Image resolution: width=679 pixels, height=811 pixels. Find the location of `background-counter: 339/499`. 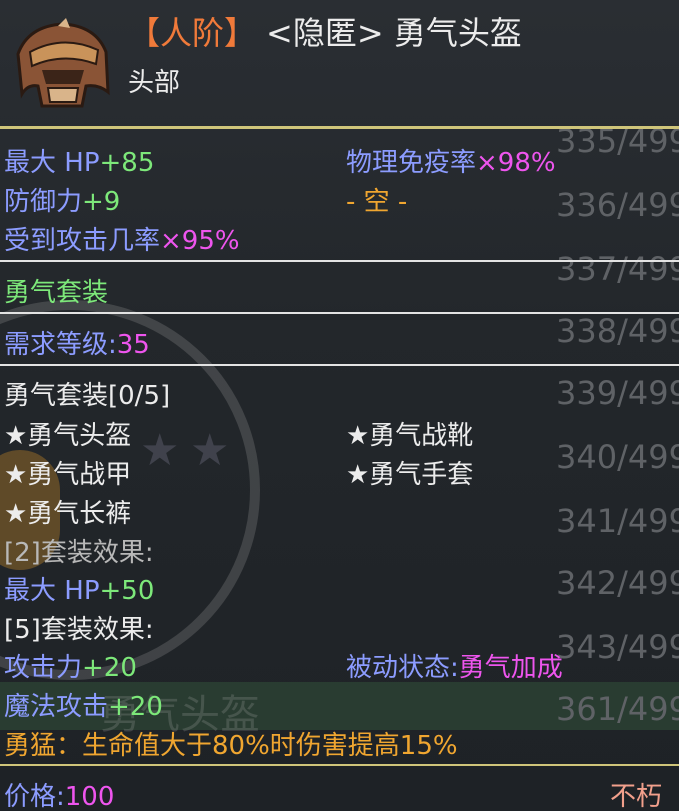

background-counter: 339/499 is located at coordinates (617, 393).